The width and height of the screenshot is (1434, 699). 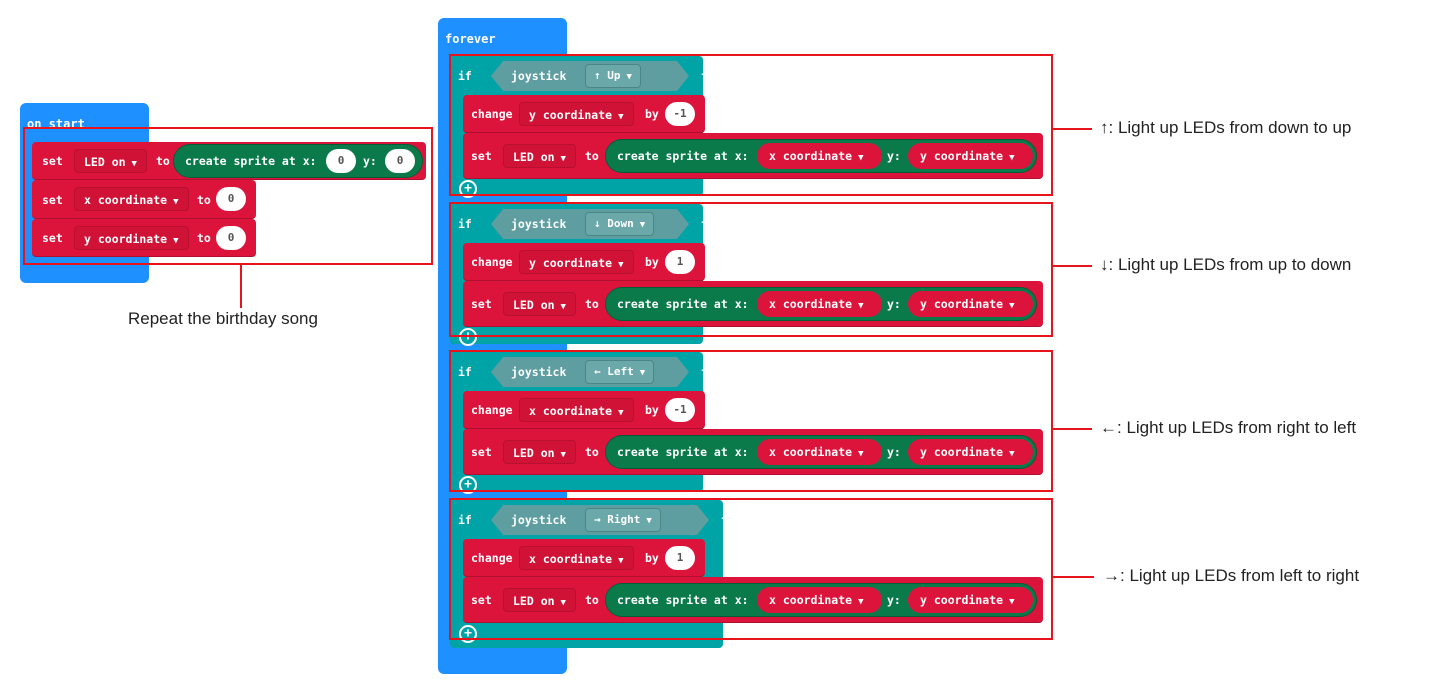 What do you see at coordinates (1226, 264) in the screenshot?
I see `annotation-branch: ↓: Light up LEDs from up to down` at bounding box center [1226, 264].